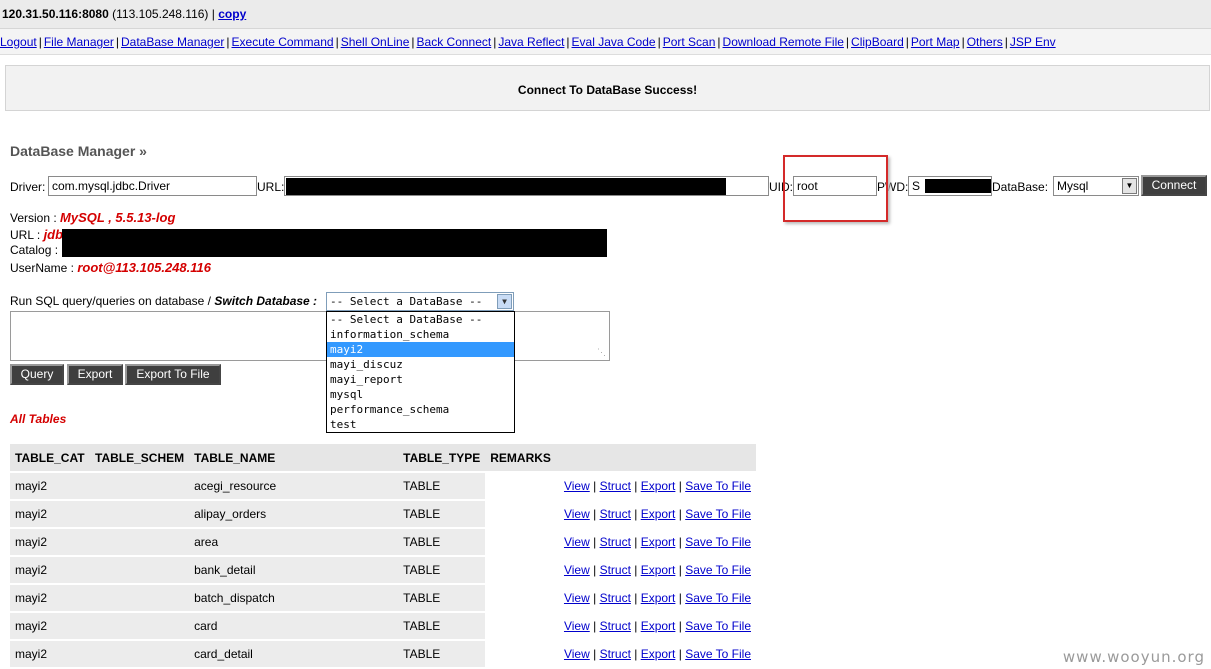 The width and height of the screenshot is (1211, 669). What do you see at coordinates (294, 571) in the screenshot?
I see `table-name-cell: bank_detail` at bounding box center [294, 571].